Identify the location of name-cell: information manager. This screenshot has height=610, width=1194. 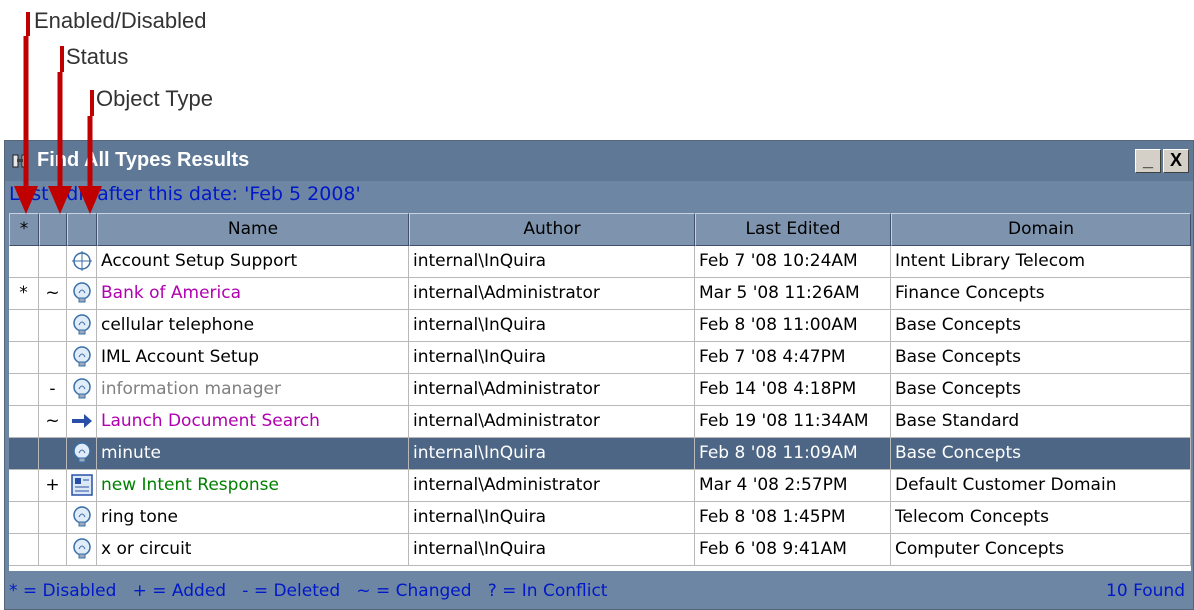
(253, 390).